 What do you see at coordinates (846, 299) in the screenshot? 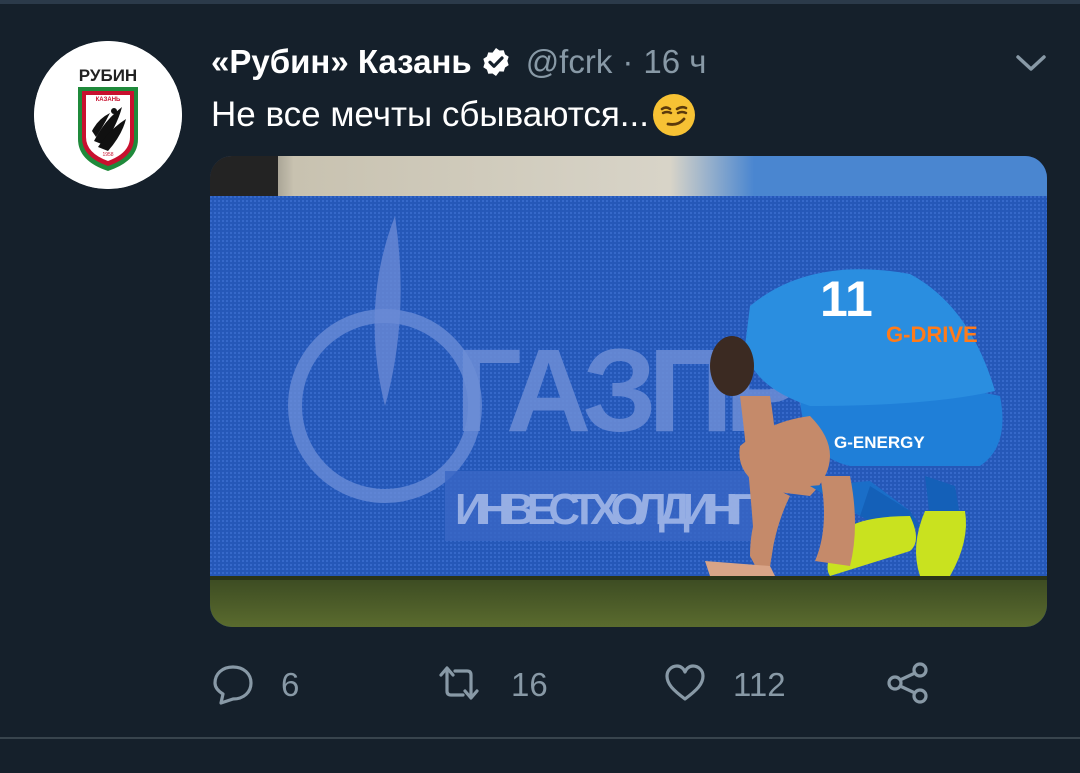
I see `shirt-number: 11` at bounding box center [846, 299].